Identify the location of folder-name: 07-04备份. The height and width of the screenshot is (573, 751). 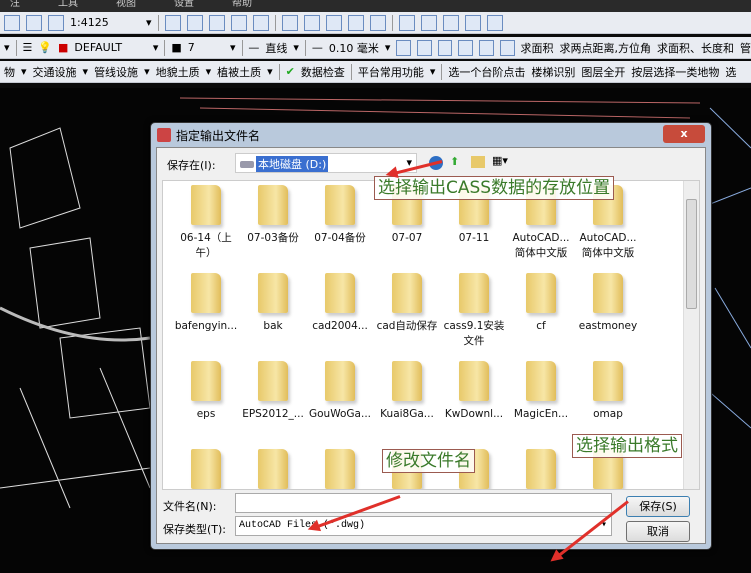
(340, 238).